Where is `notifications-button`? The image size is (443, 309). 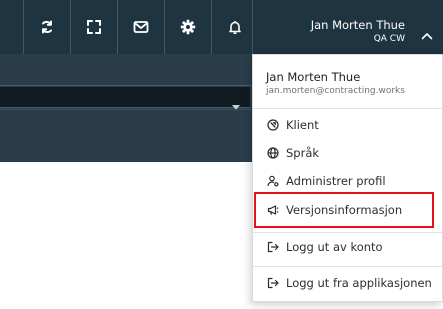 notifications-button is located at coordinates (234, 27).